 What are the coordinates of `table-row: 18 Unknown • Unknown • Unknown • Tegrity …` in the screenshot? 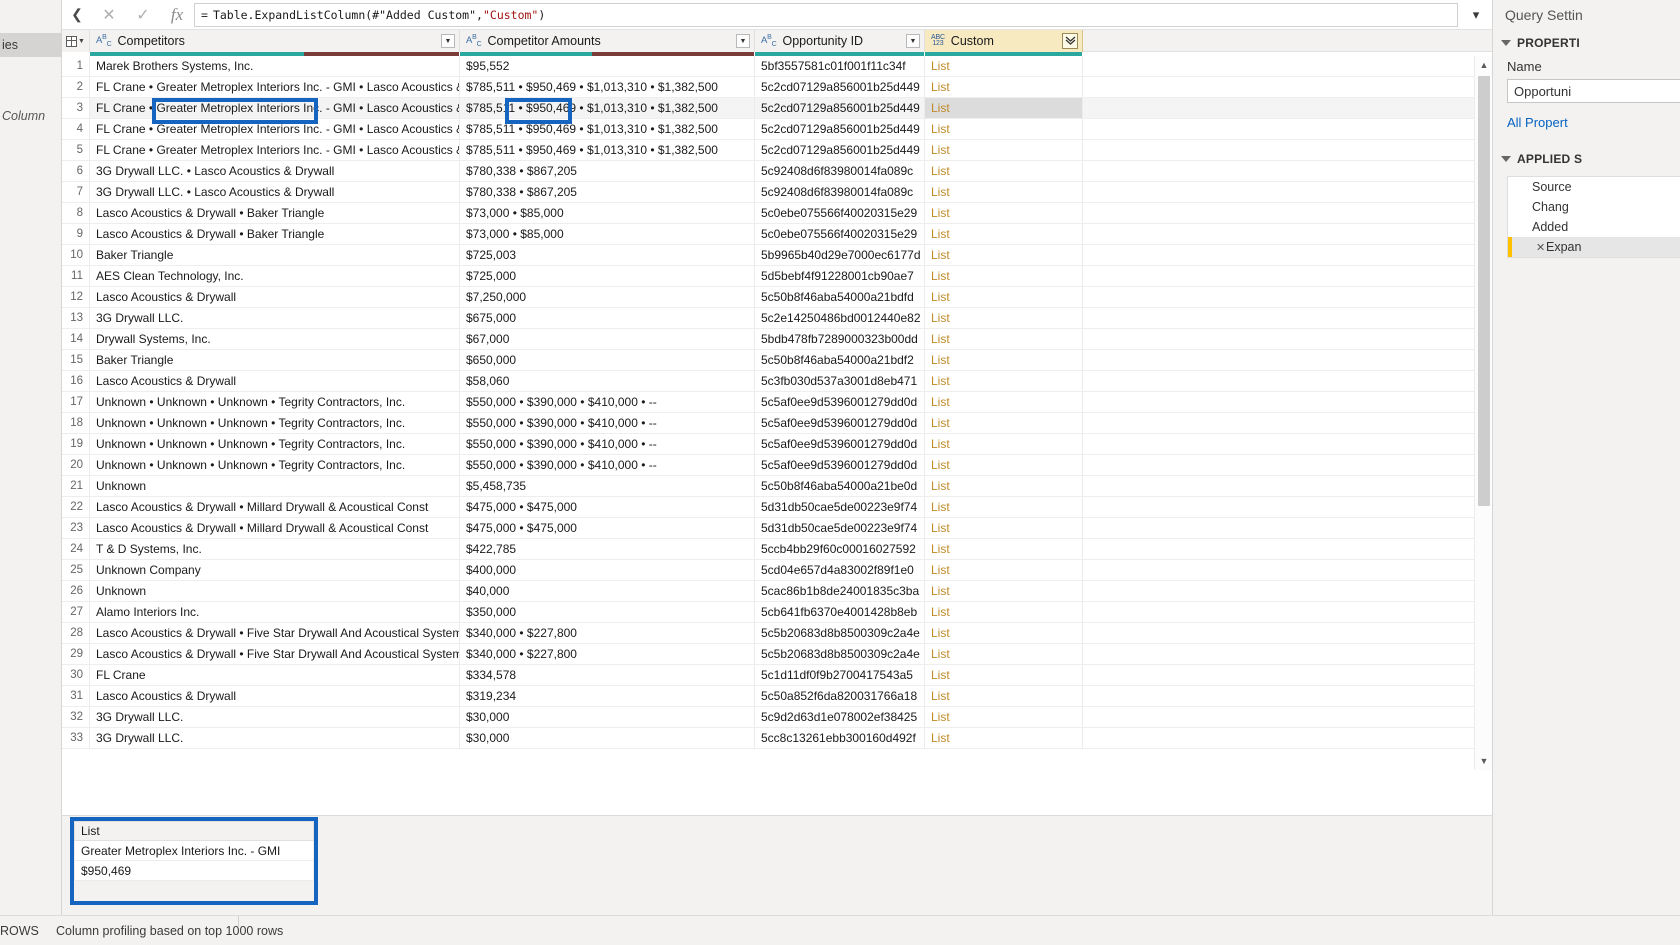 It's located at (768, 423).